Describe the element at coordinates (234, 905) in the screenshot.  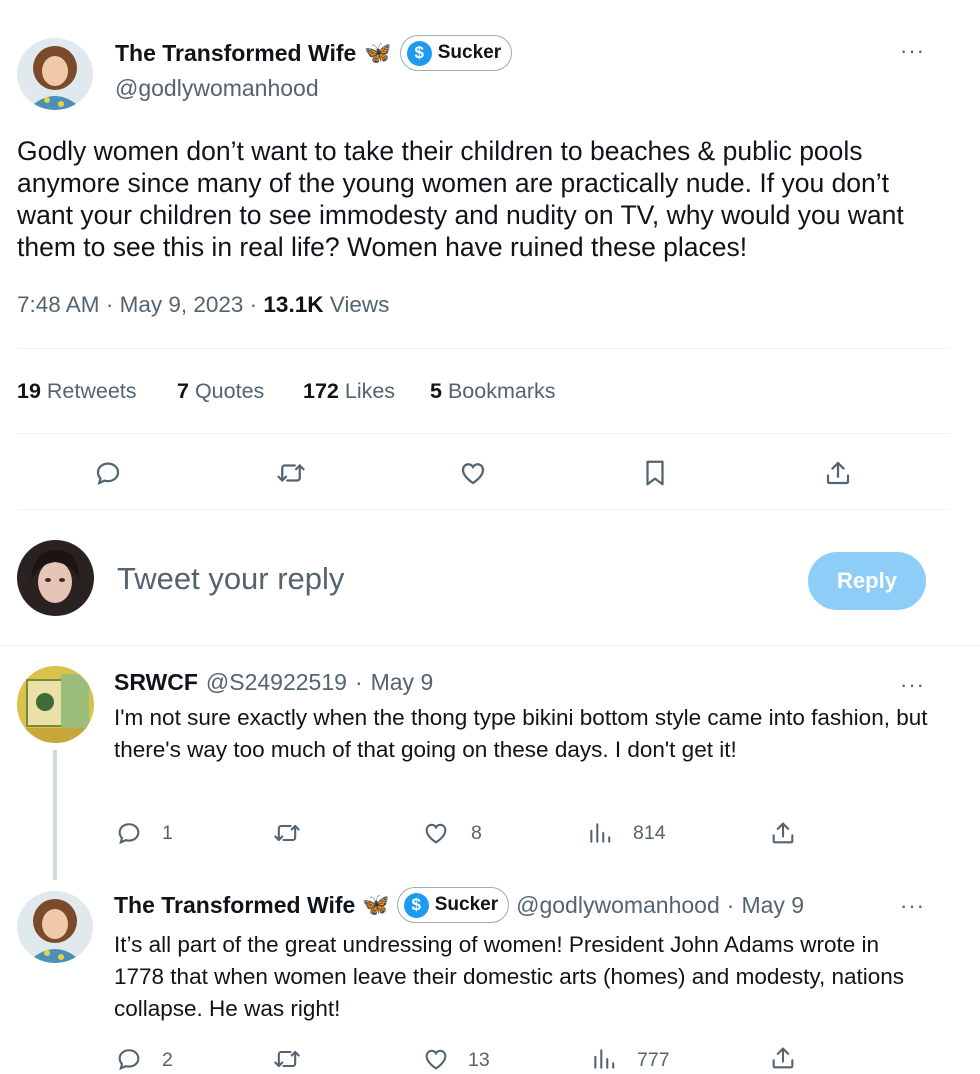
I see `reply-author-name: The Transformed Wife` at that location.